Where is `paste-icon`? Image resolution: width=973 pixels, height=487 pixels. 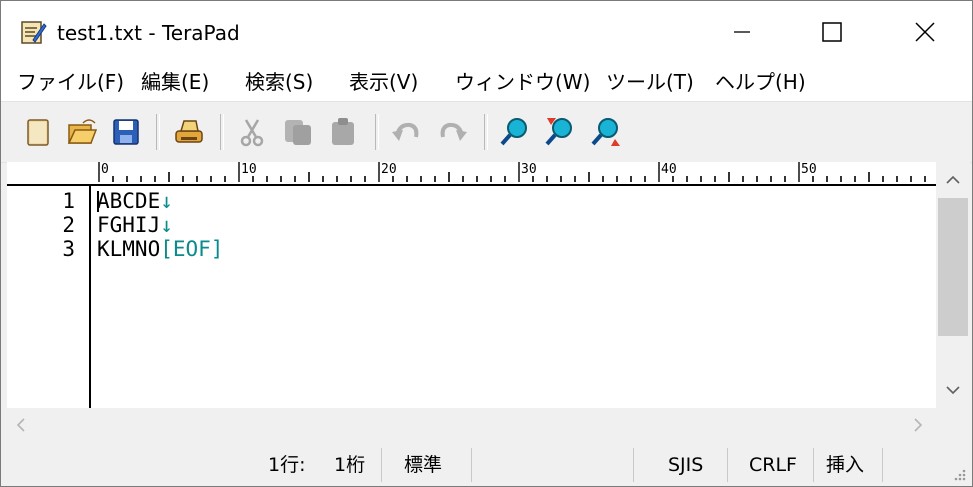
paste-icon is located at coordinates (344, 132).